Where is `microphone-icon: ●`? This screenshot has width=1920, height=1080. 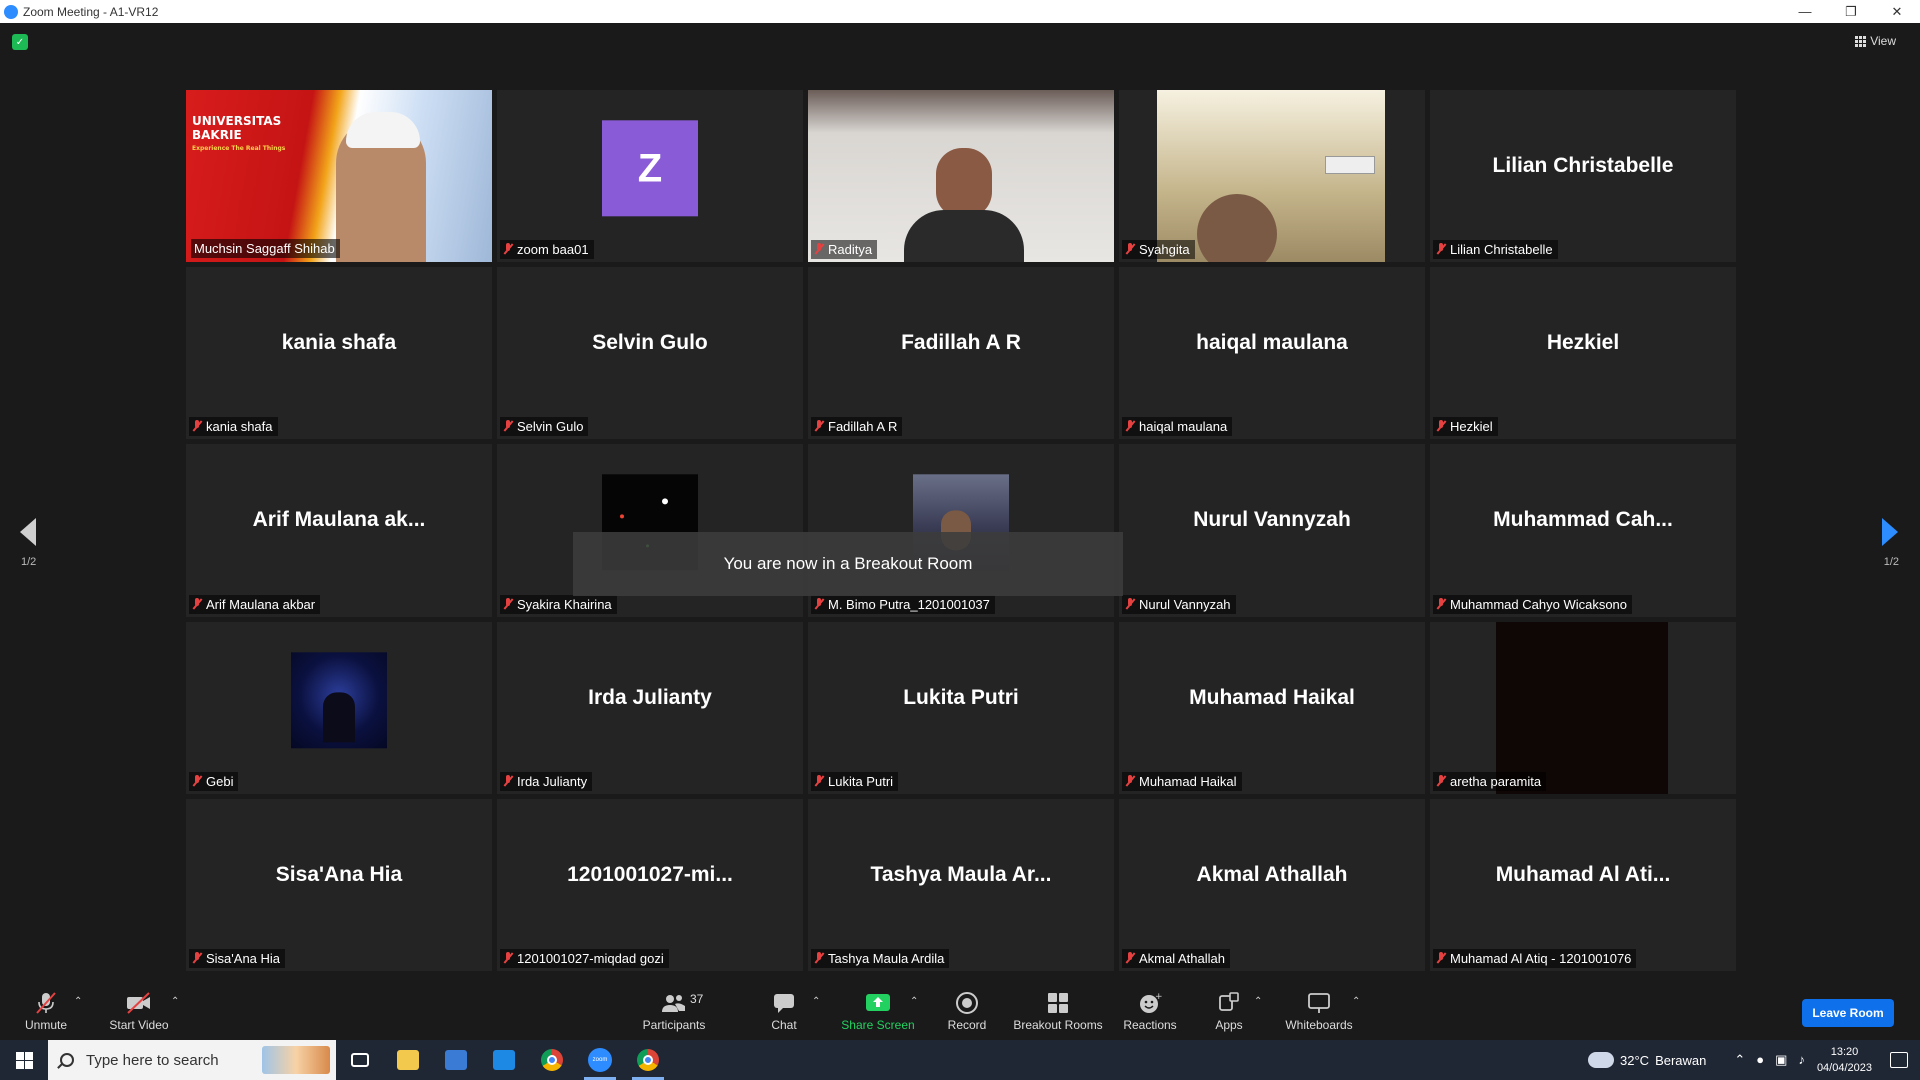
microphone-icon: ● is located at coordinates (1760, 1060).